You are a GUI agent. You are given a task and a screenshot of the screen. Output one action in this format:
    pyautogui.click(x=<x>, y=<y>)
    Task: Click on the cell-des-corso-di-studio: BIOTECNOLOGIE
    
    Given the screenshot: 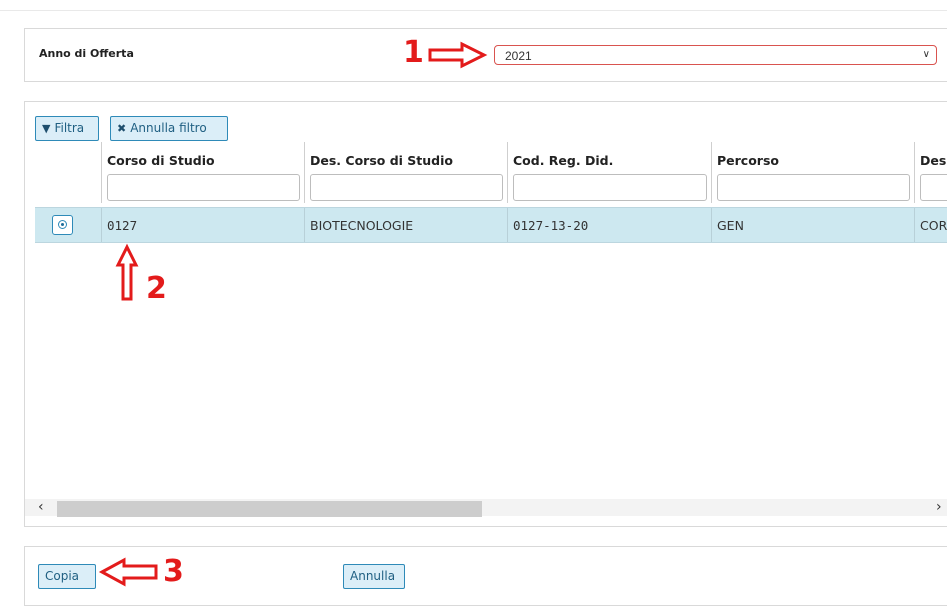 What is the action you would take?
    pyautogui.click(x=362, y=225)
    